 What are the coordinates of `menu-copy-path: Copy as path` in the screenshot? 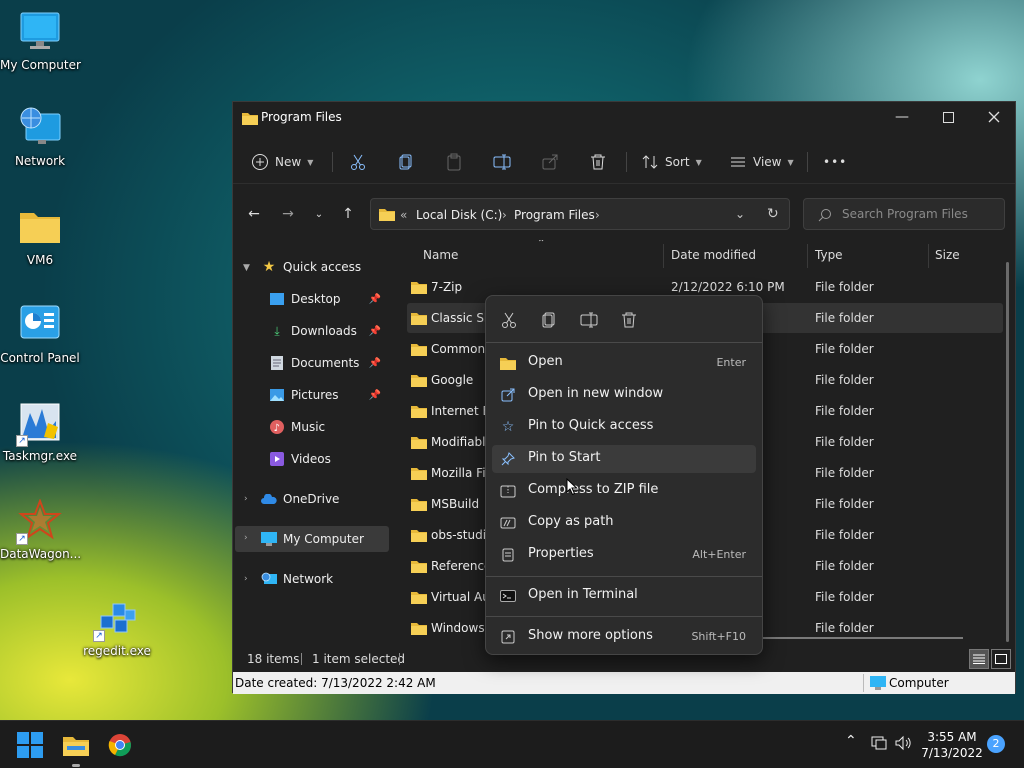 It's located at (624, 523).